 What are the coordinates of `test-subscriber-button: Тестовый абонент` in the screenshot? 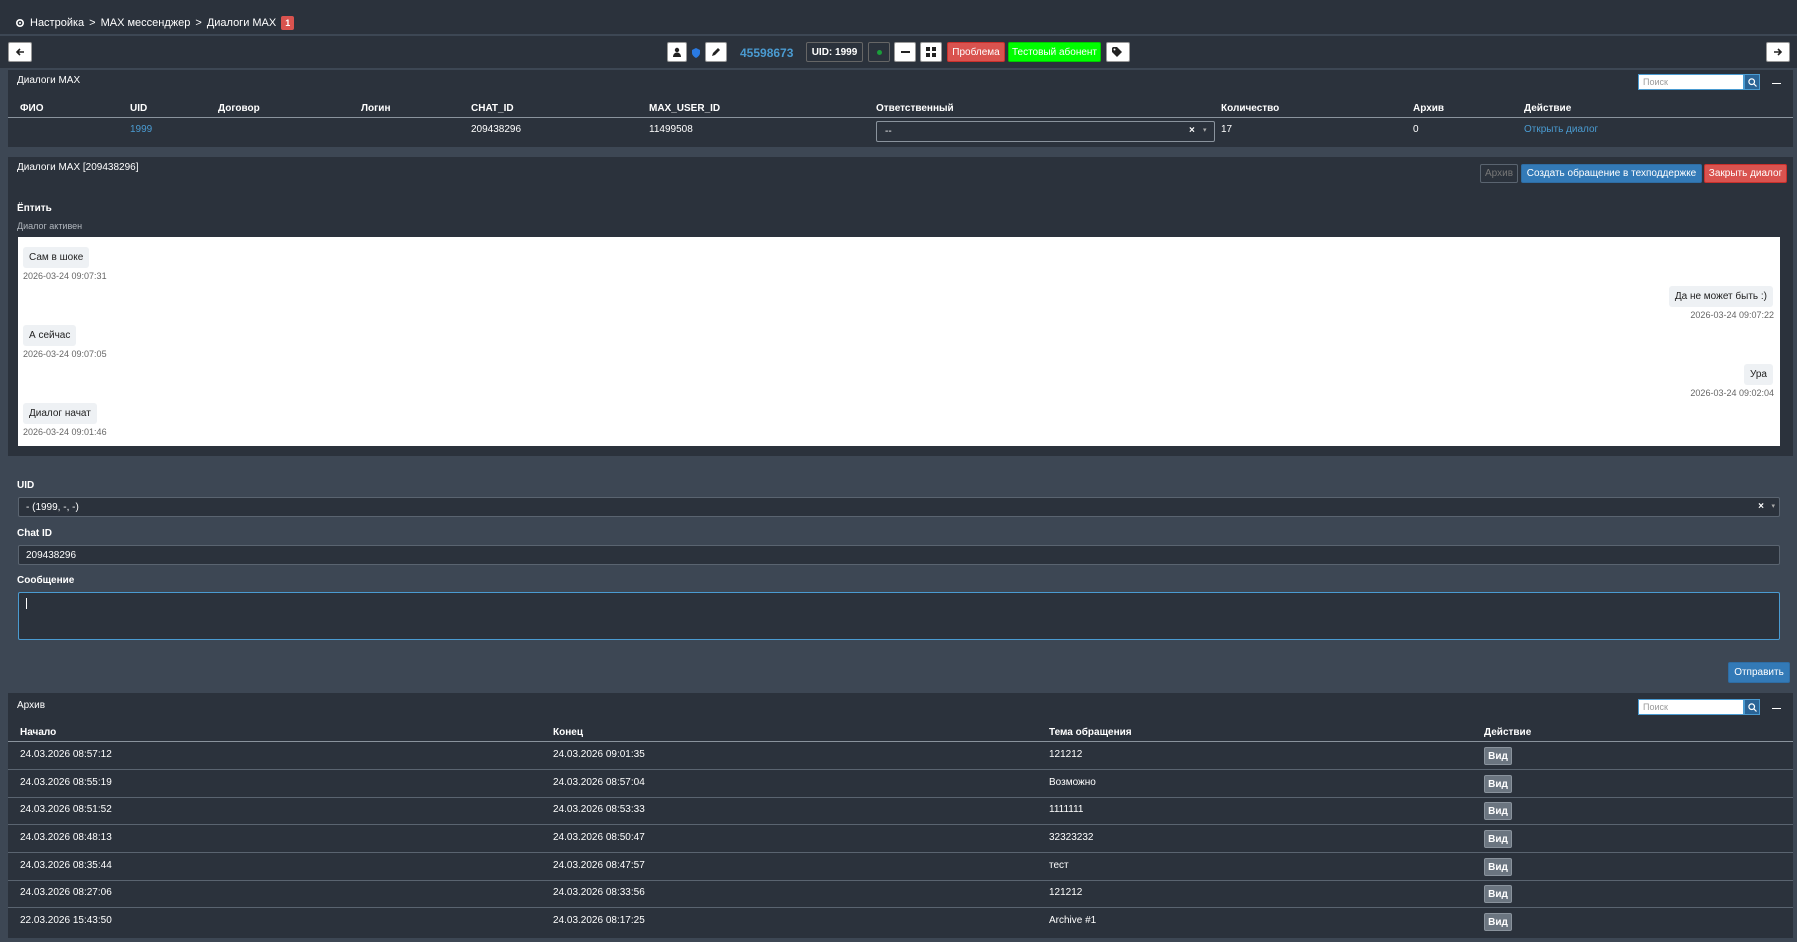 It's located at (1054, 52).